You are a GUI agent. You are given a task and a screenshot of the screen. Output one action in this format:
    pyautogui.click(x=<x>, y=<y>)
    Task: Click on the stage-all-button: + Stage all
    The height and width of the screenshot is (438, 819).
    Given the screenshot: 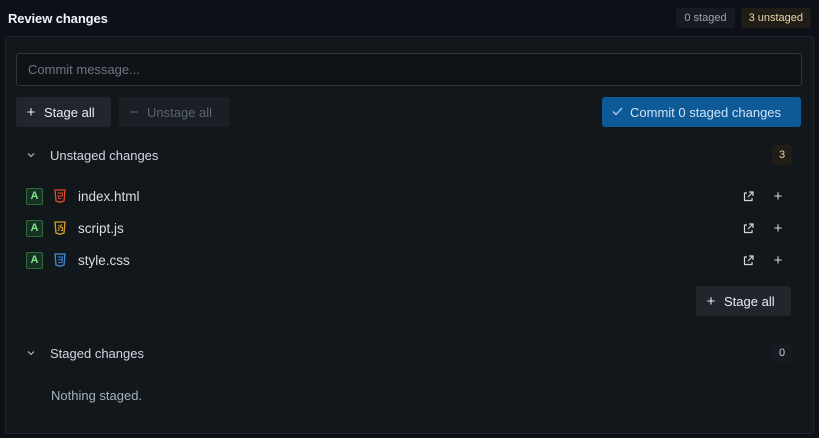 What is the action you would take?
    pyautogui.click(x=63, y=112)
    